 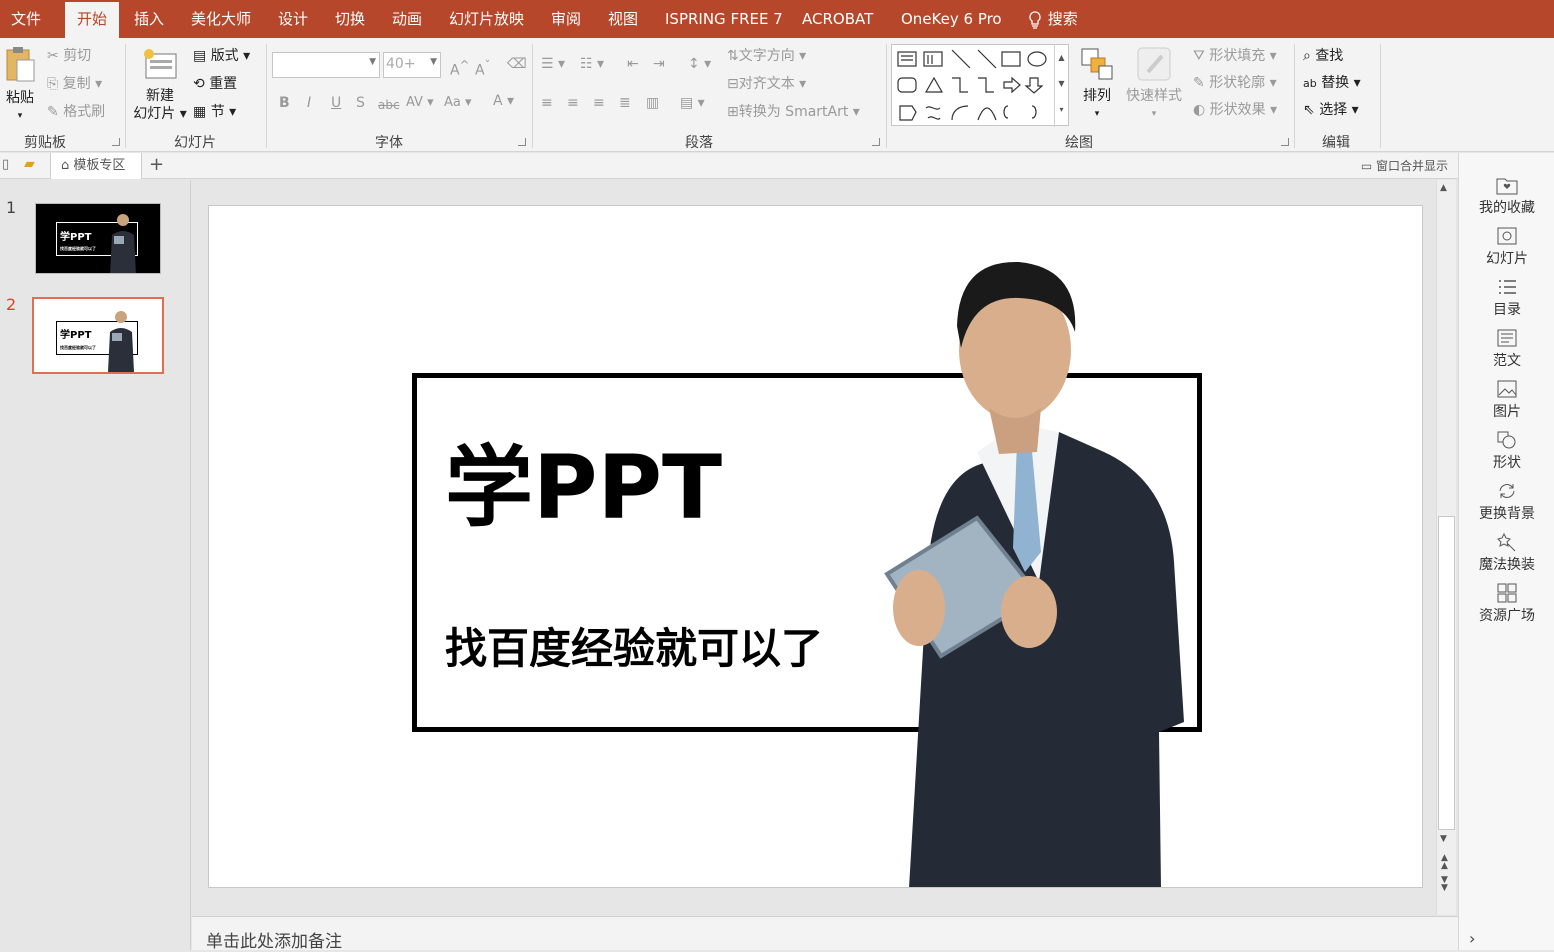 I want to click on text-shadow-button: S, so click(x=360, y=103).